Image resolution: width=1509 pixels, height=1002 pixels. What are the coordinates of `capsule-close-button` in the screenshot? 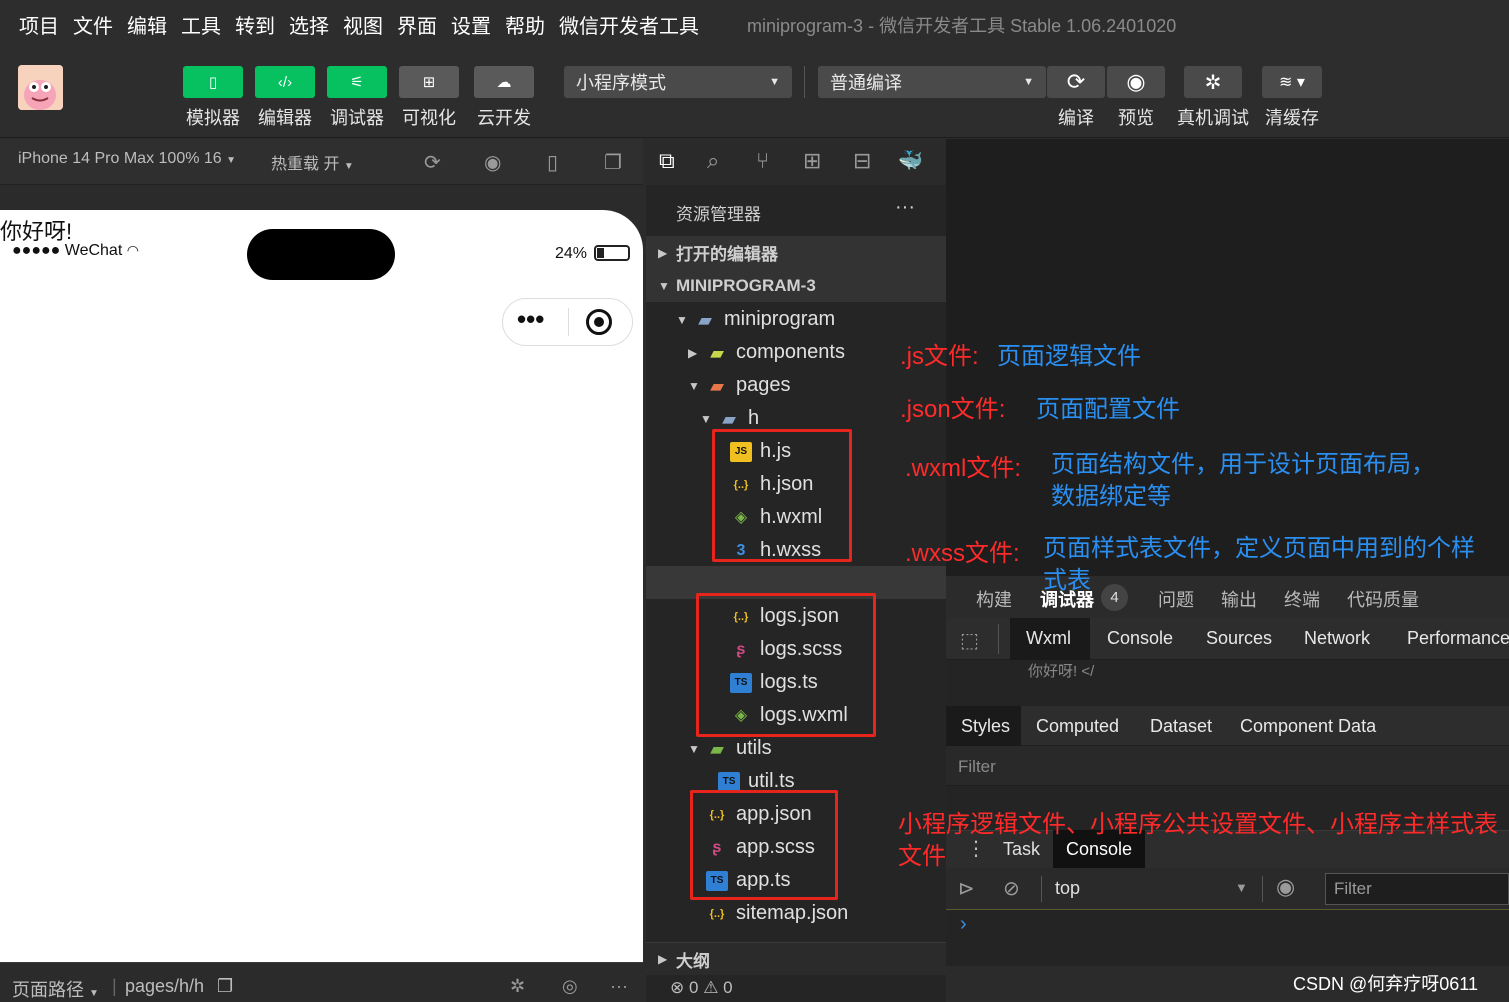 It's located at (599, 322).